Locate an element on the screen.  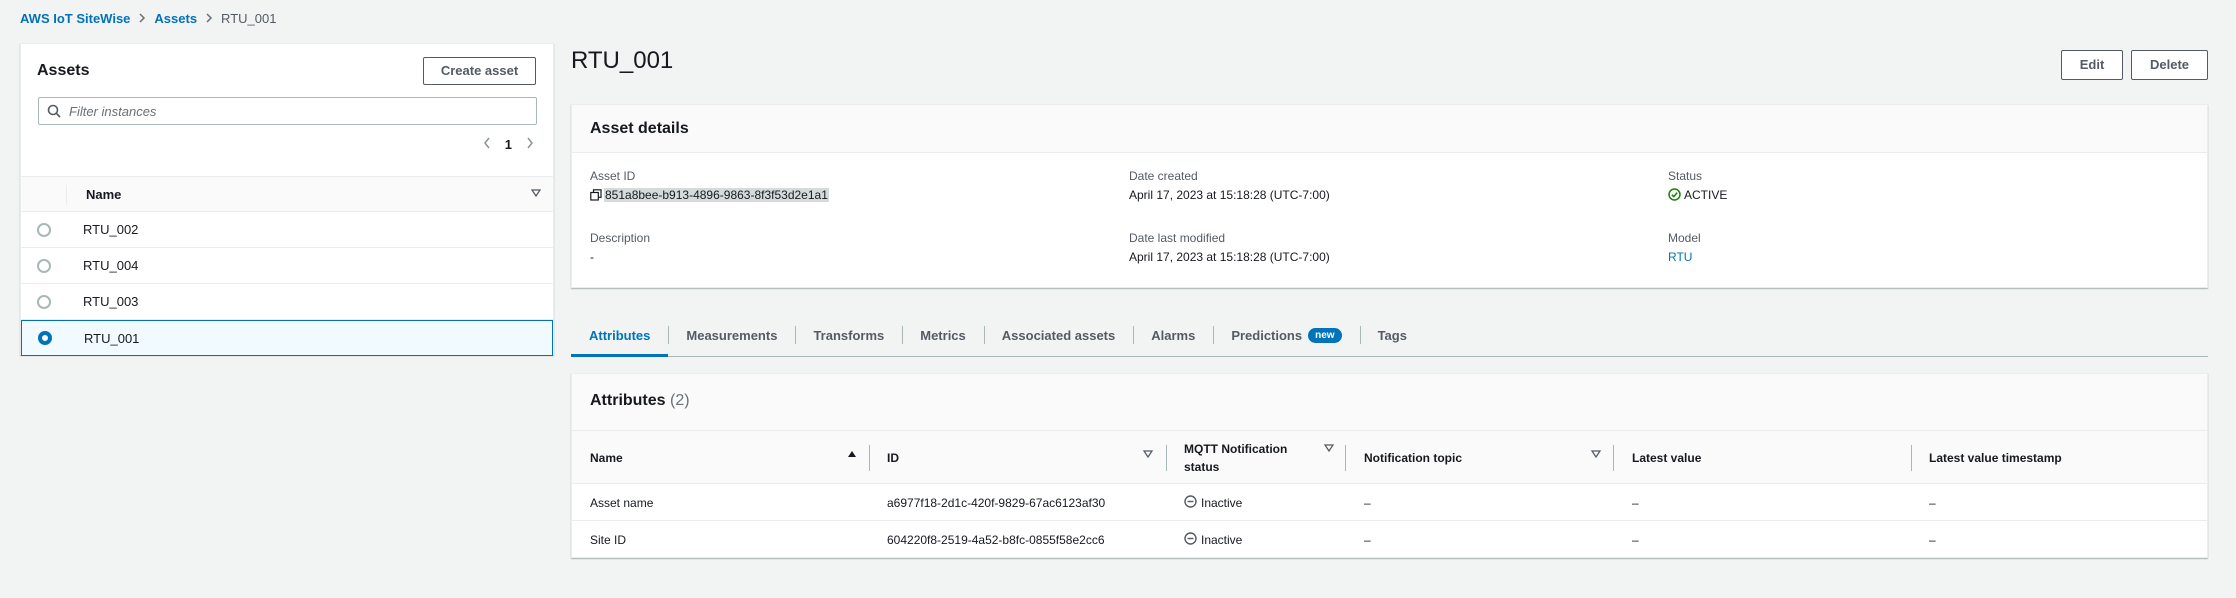
tab-predictions: Predictions new is located at coordinates (1286, 335).